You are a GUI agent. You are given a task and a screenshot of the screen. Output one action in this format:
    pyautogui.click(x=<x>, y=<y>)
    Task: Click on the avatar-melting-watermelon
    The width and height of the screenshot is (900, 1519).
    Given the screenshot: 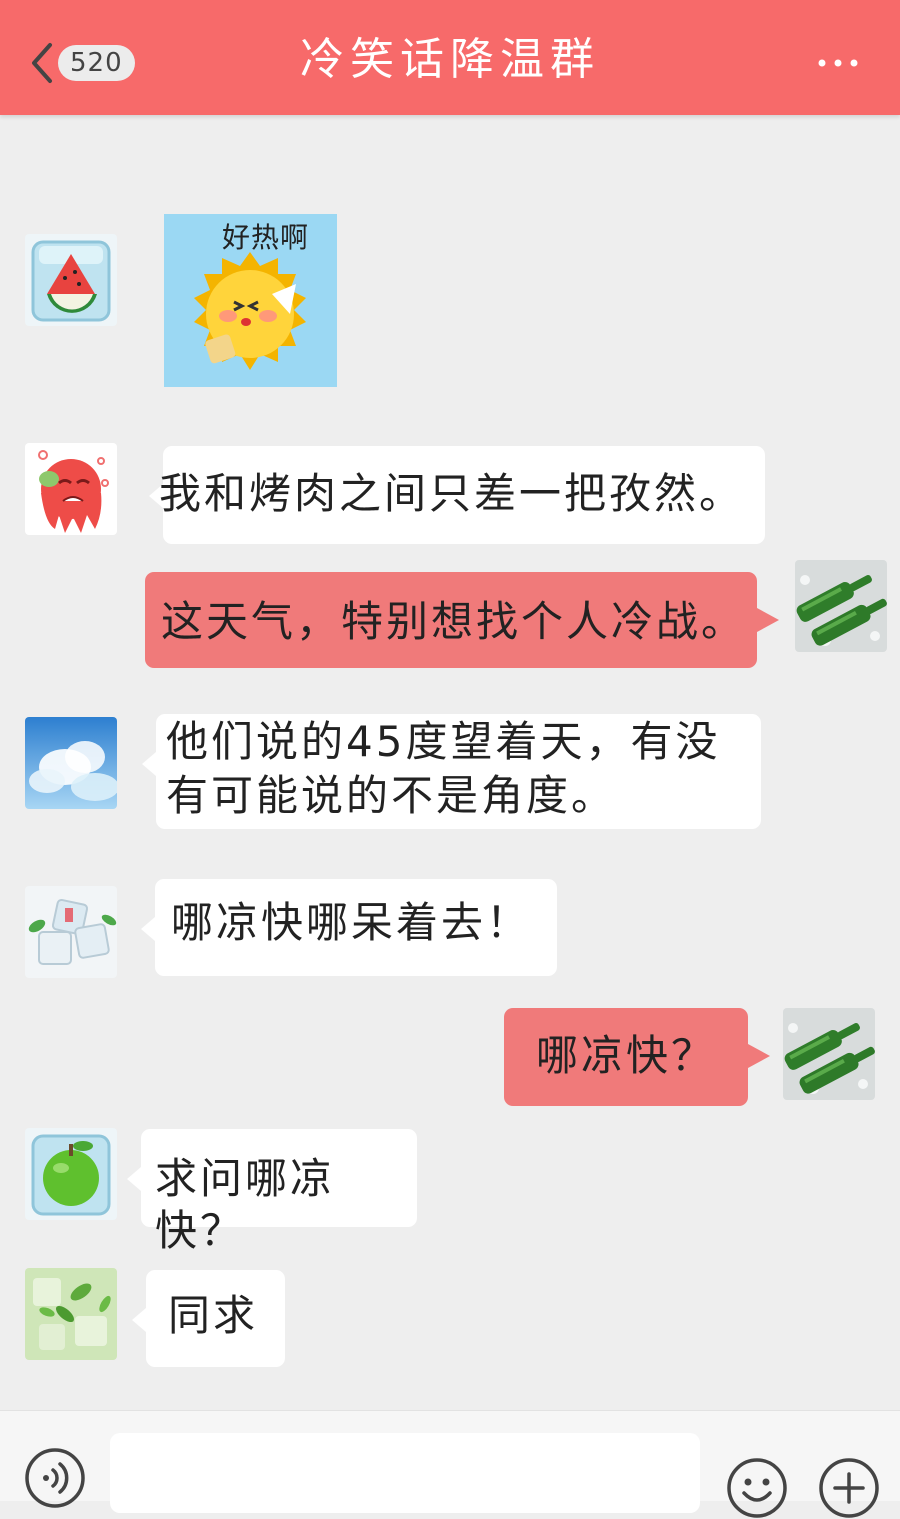 What is the action you would take?
    pyautogui.click(x=71, y=489)
    